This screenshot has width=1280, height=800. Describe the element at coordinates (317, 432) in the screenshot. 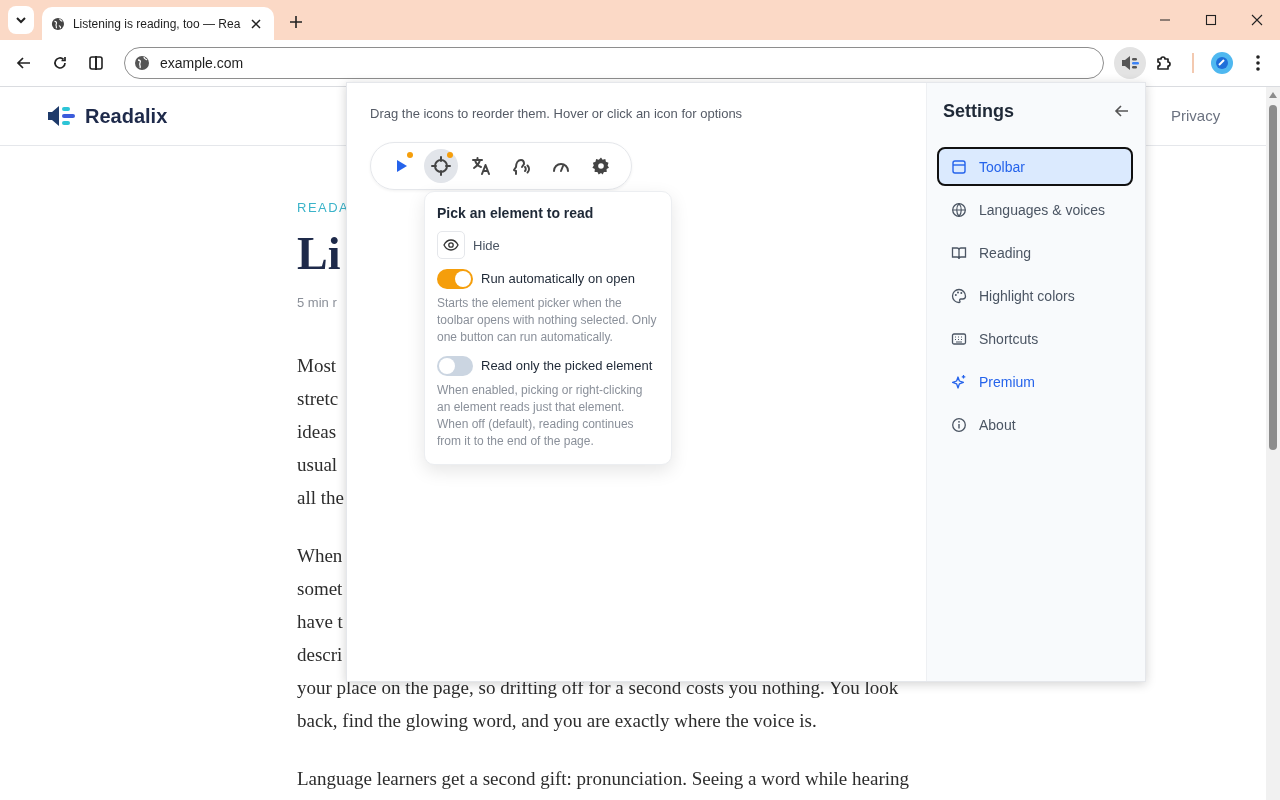

I see `article-text-line: ideas` at that location.